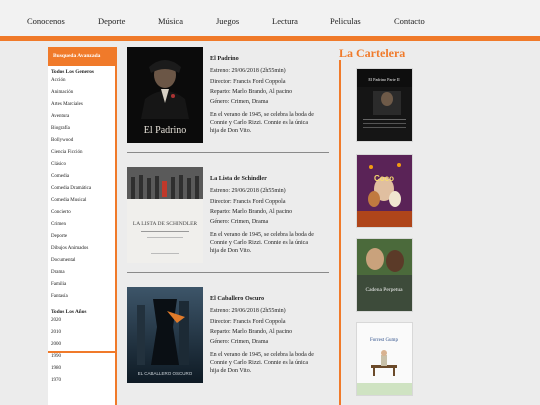  What do you see at coordinates (56, 356) in the screenshot?
I see `year-link: 1990` at bounding box center [56, 356].